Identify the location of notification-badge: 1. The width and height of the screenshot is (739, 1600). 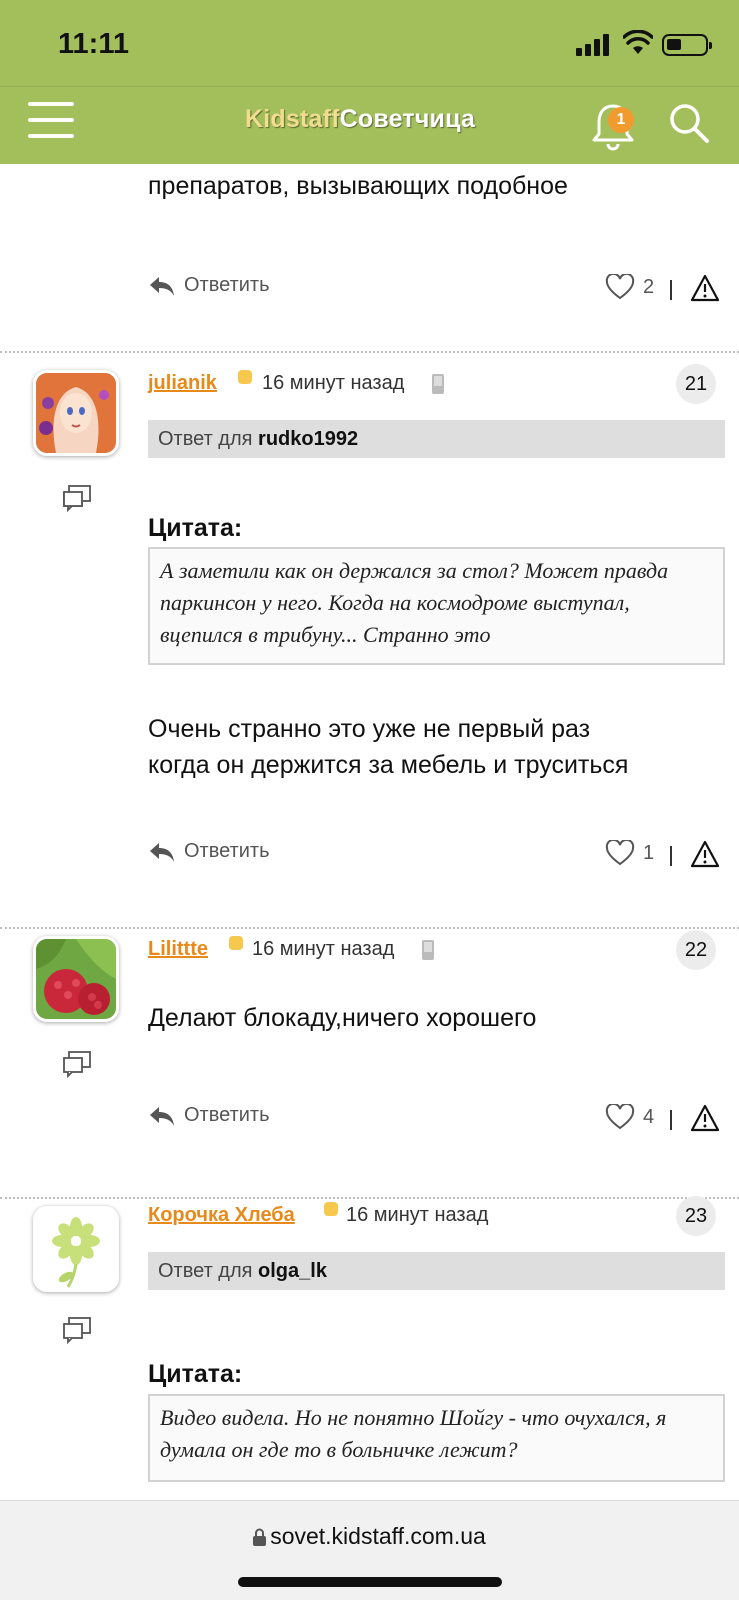
(621, 120).